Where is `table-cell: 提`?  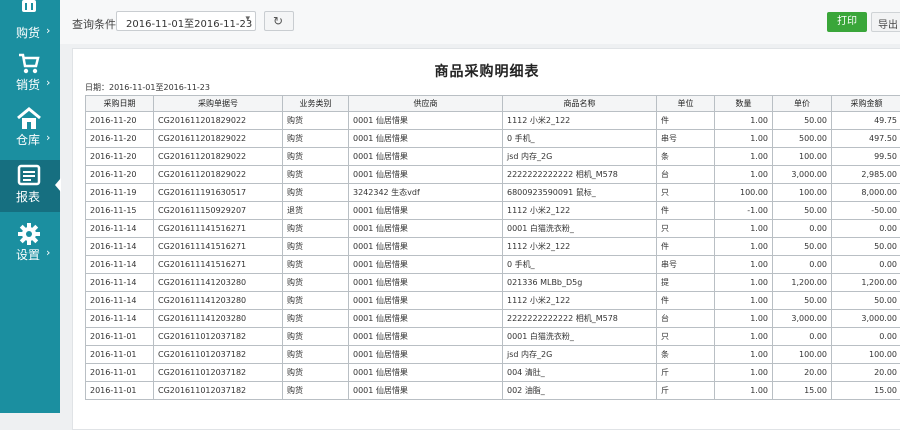
table-cell: 提 is located at coordinates (686, 283).